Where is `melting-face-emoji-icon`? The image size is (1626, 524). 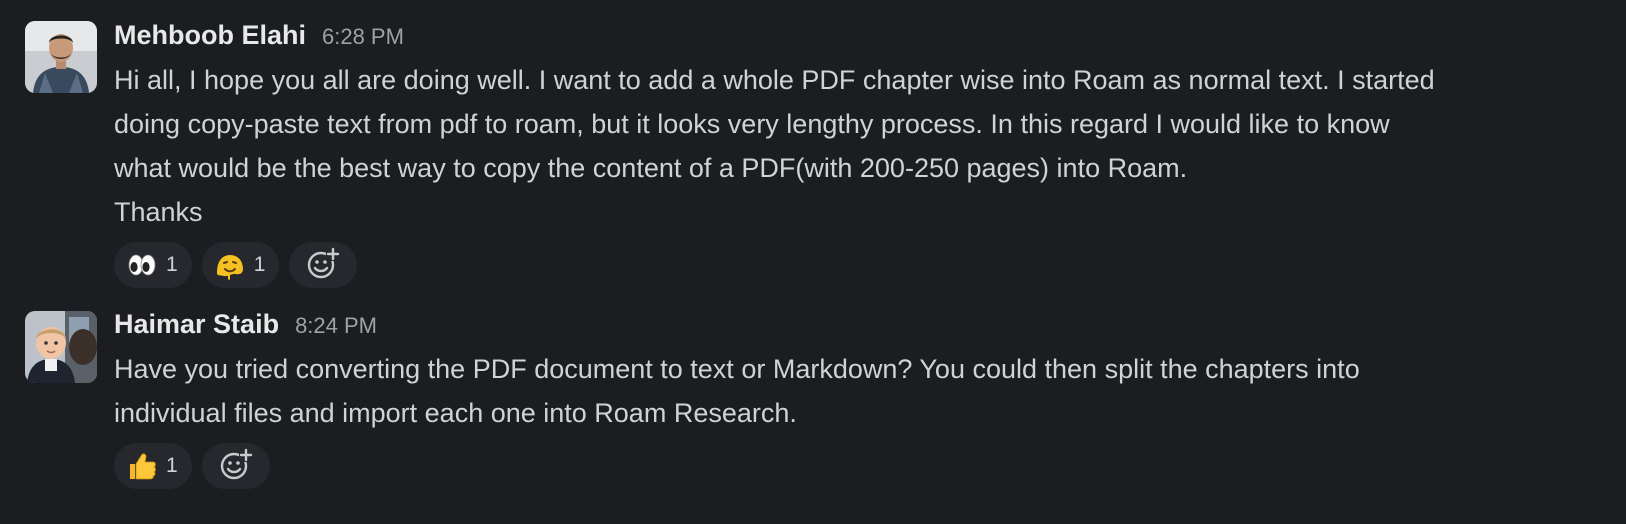 melting-face-emoji-icon is located at coordinates (230, 265).